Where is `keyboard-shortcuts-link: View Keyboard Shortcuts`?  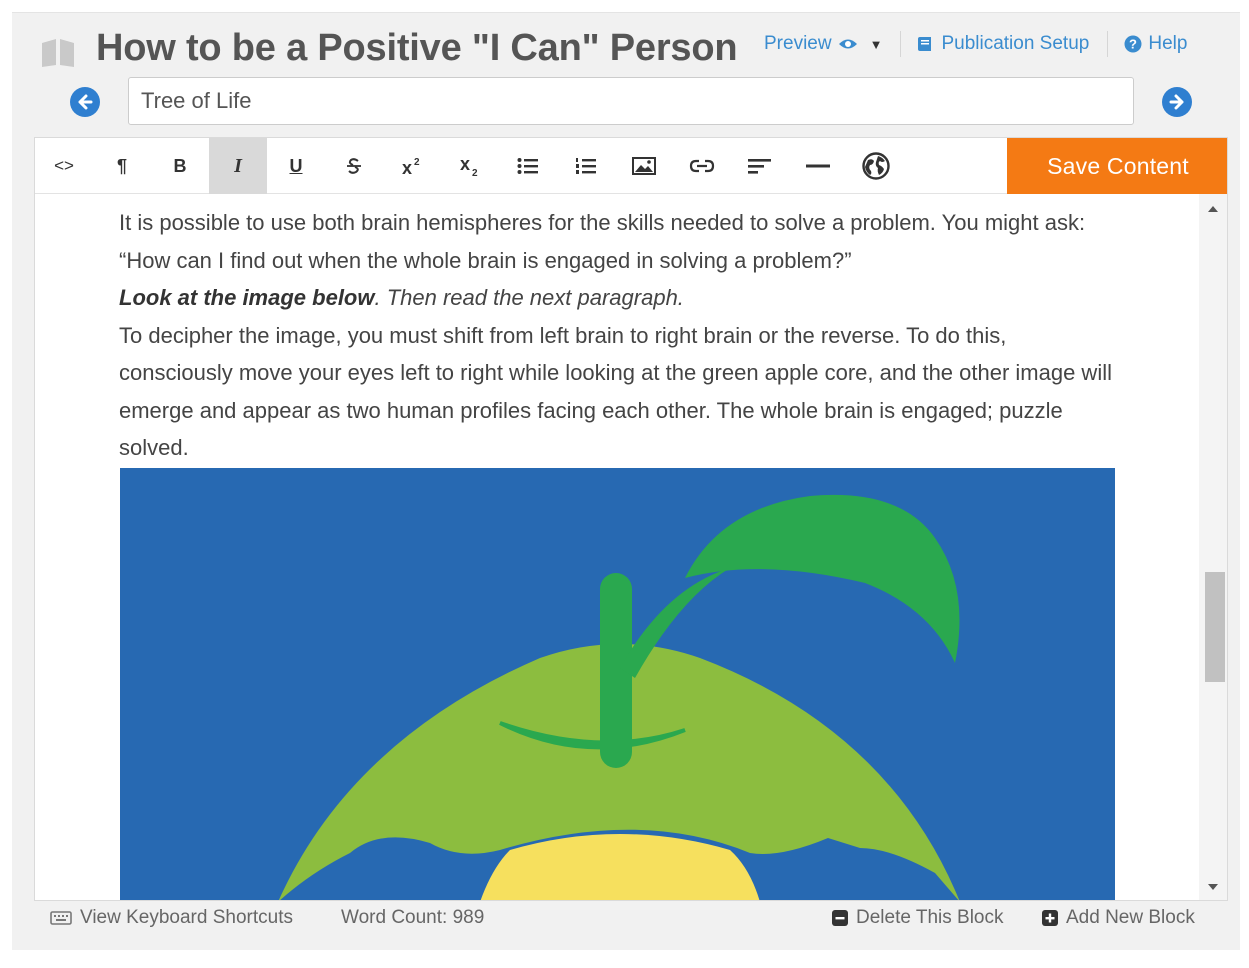 keyboard-shortcuts-link: View Keyboard Shortcuts is located at coordinates (171, 918).